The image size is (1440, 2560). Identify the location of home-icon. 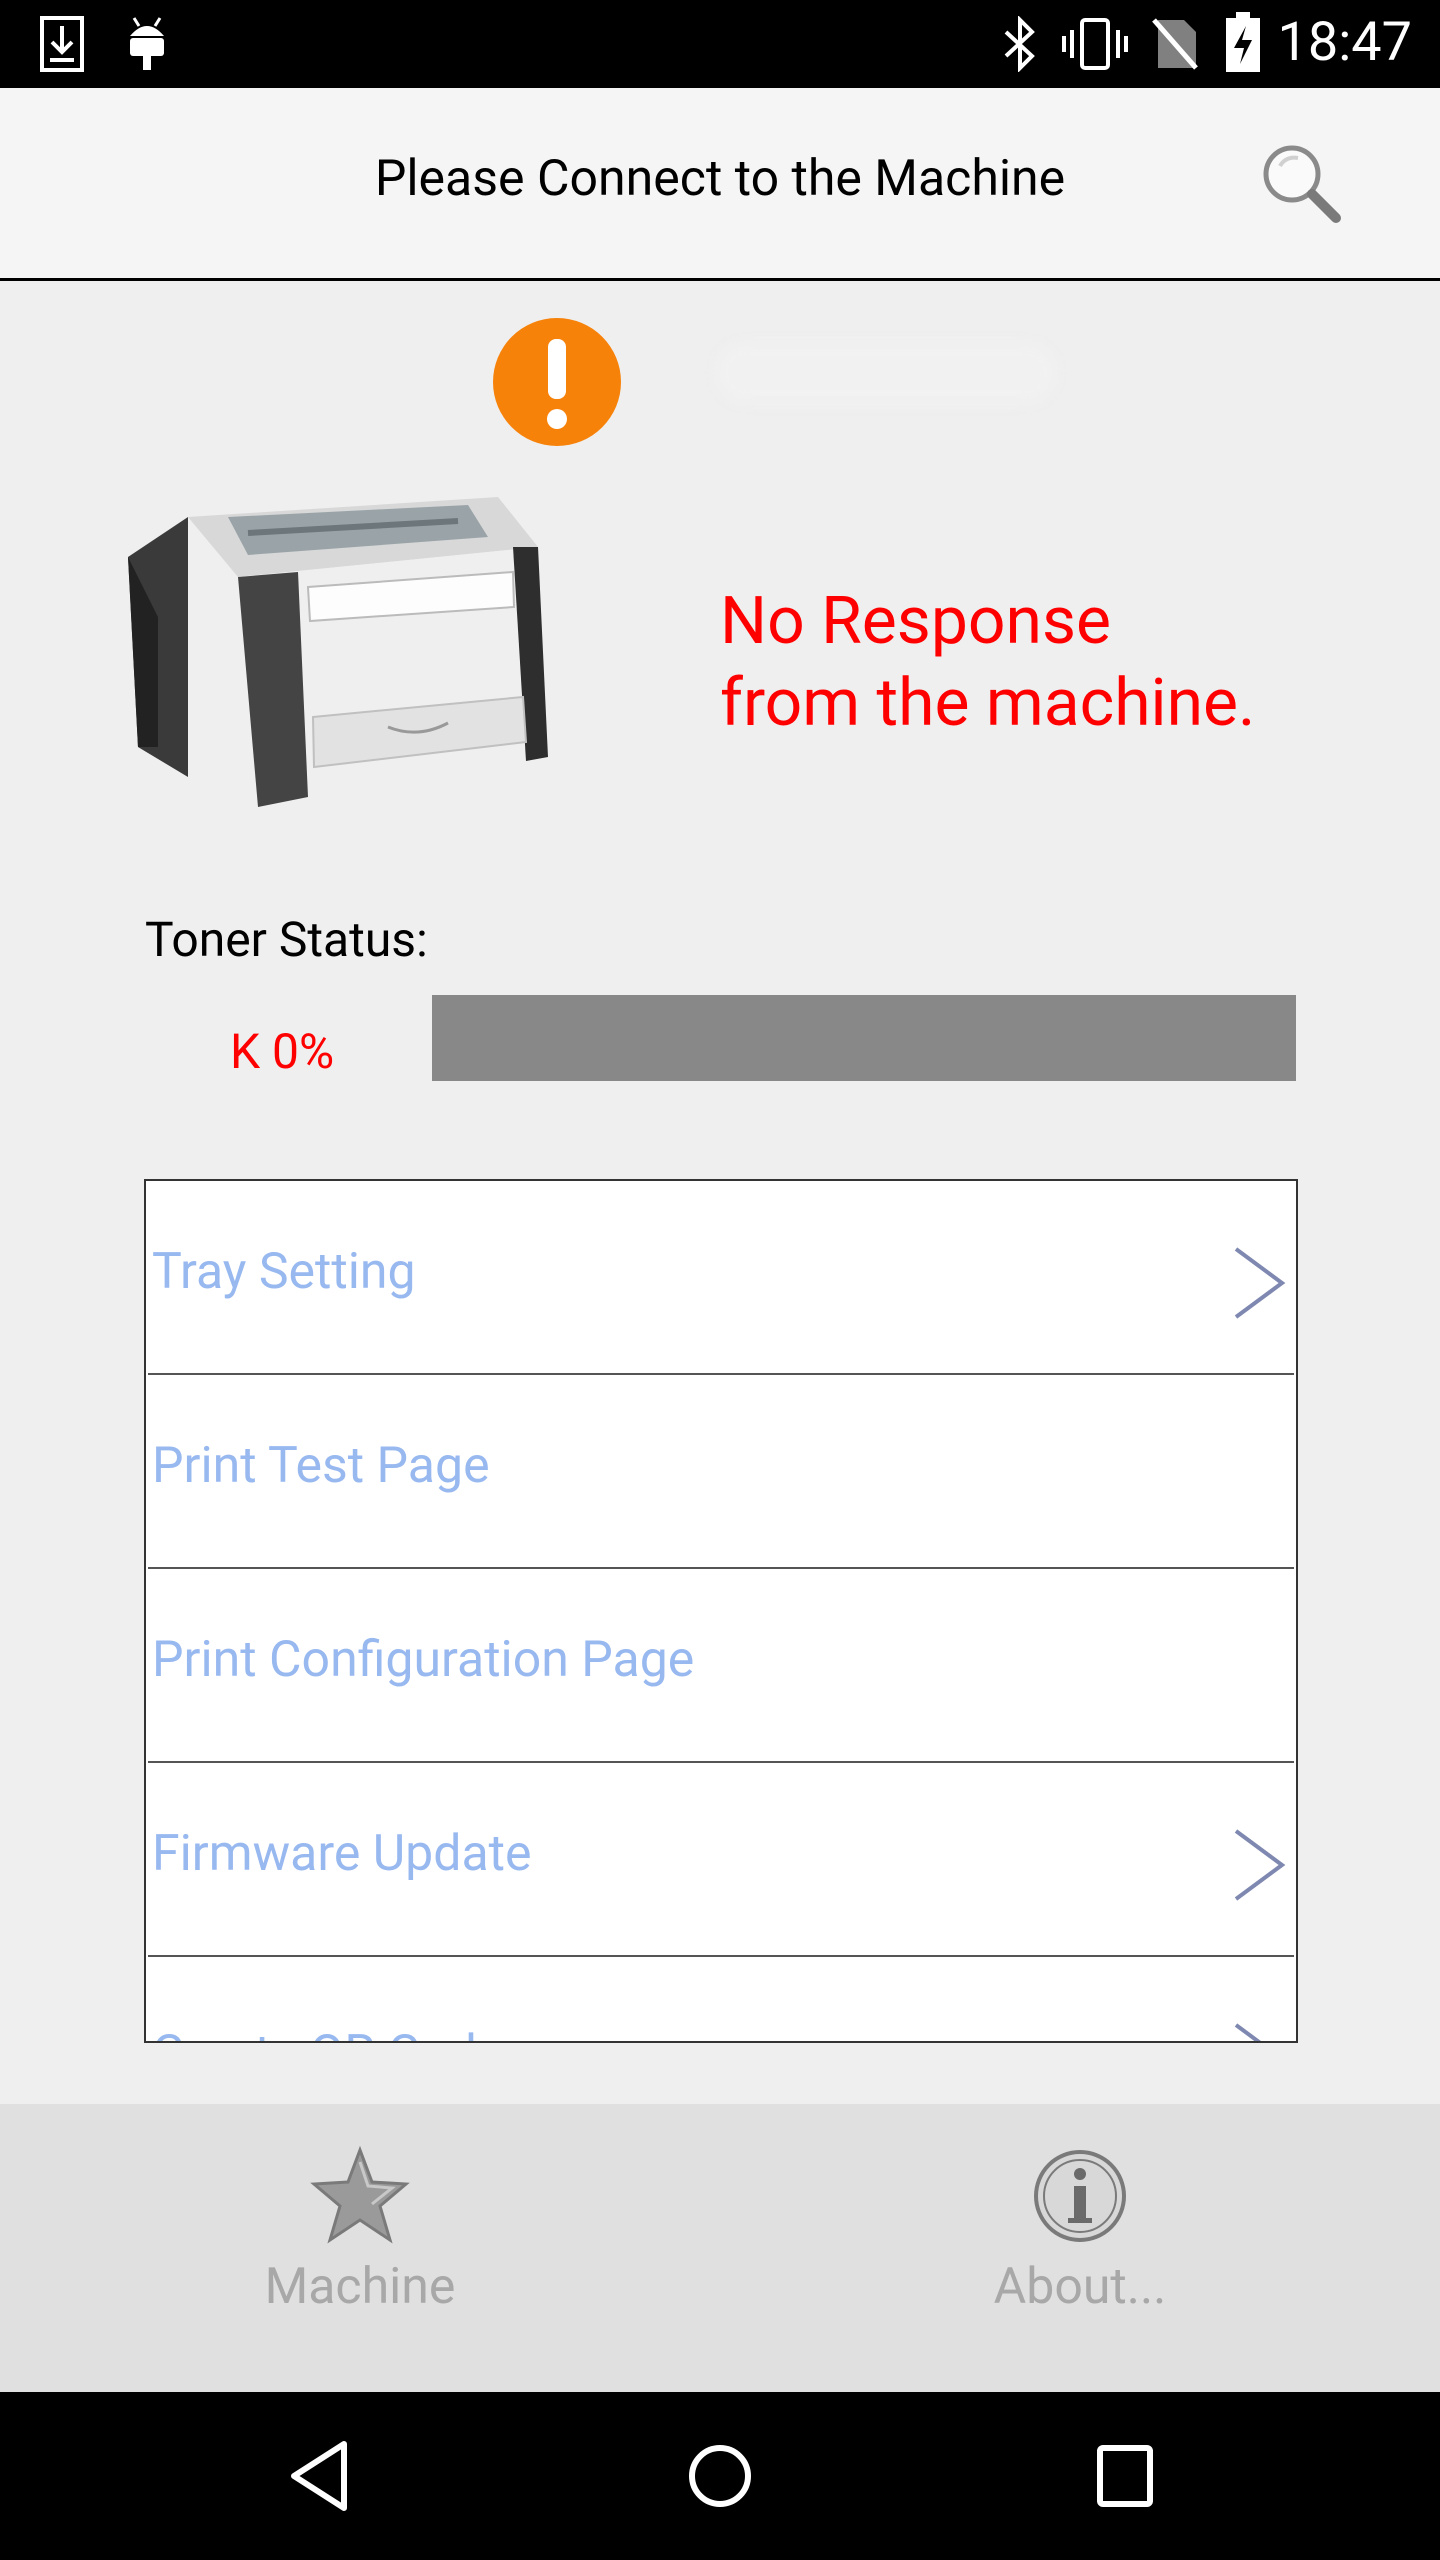
(720, 2476).